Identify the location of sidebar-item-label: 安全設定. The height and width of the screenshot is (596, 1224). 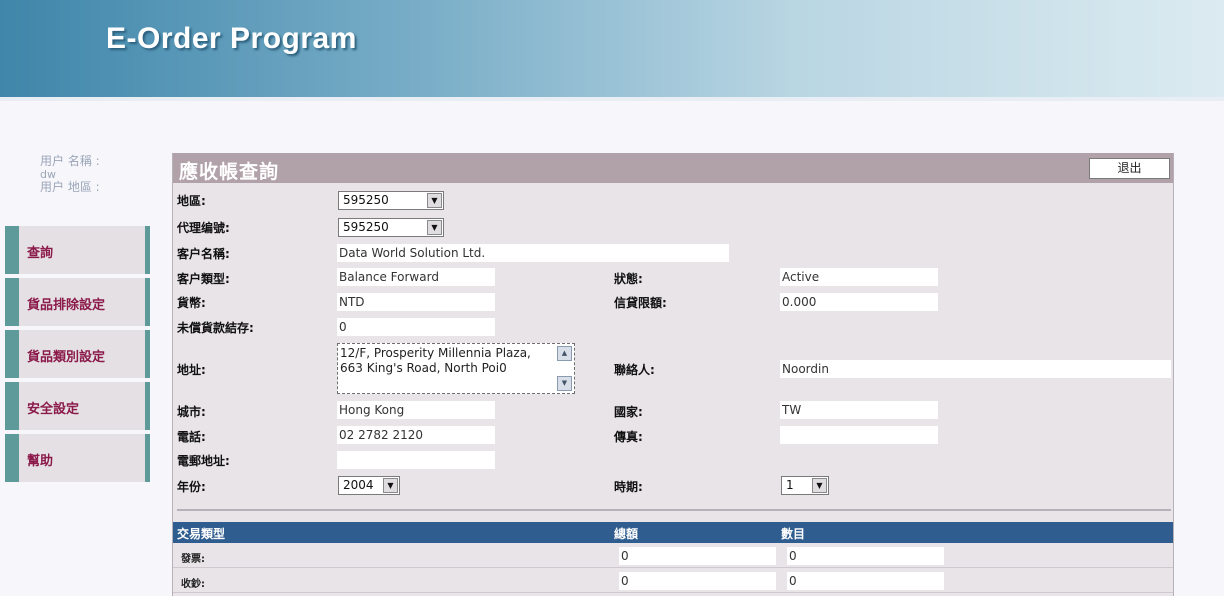
(53, 409).